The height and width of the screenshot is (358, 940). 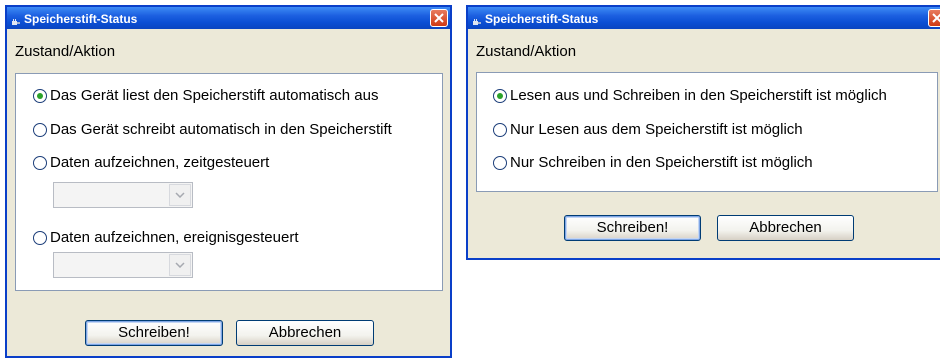 I want to click on option-record-event: Daten aufzeichnen, ereignisgesteuert, so click(x=166, y=237).